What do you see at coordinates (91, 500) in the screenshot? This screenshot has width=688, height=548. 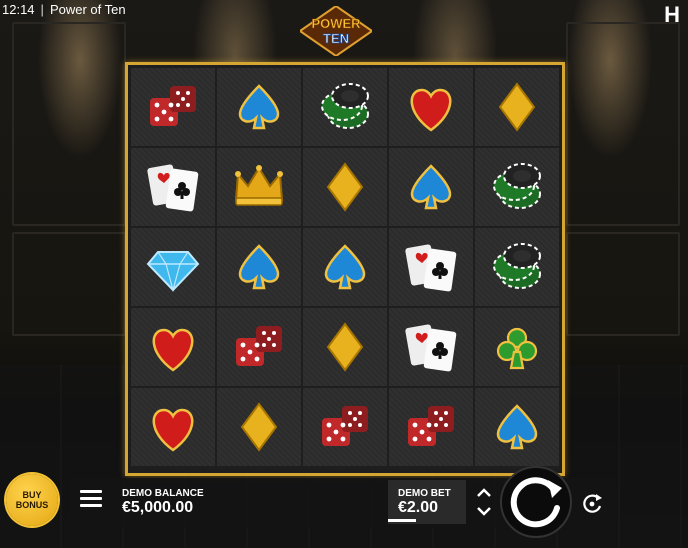 I see `hamburger-menu-icon` at bounding box center [91, 500].